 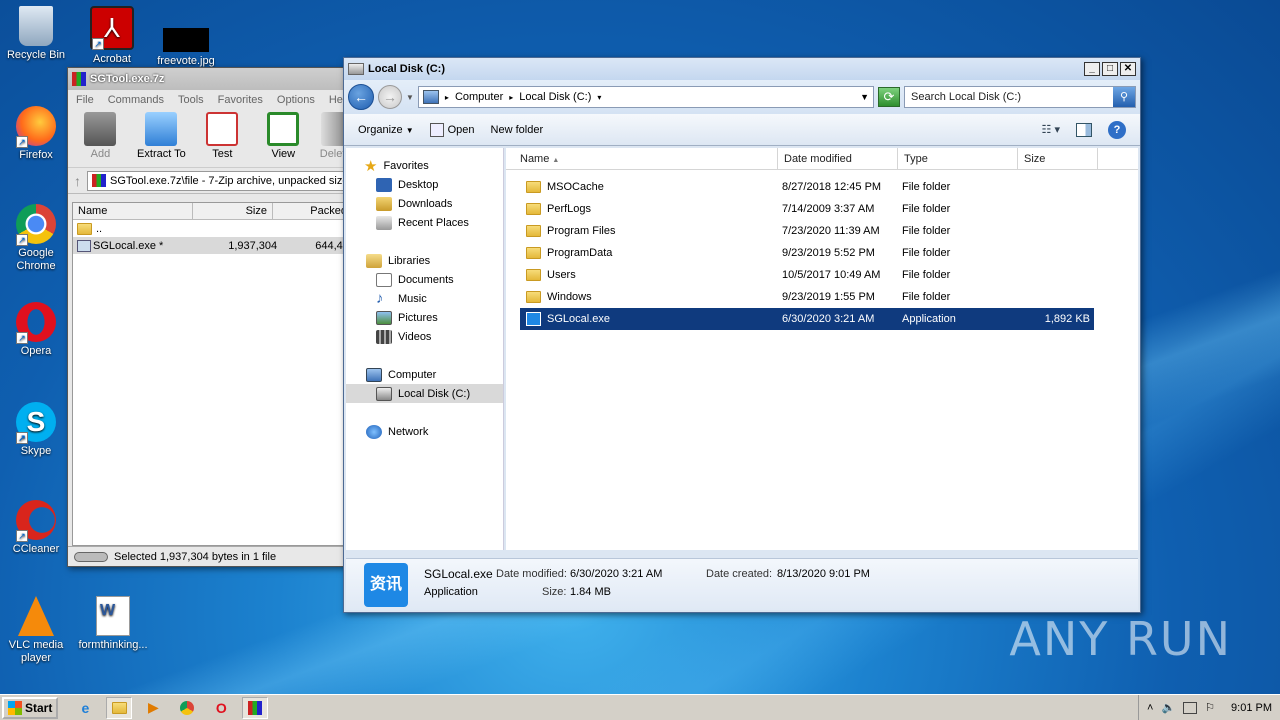 What do you see at coordinates (390, 97) in the screenshot?
I see `forward-button: →` at bounding box center [390, 97].